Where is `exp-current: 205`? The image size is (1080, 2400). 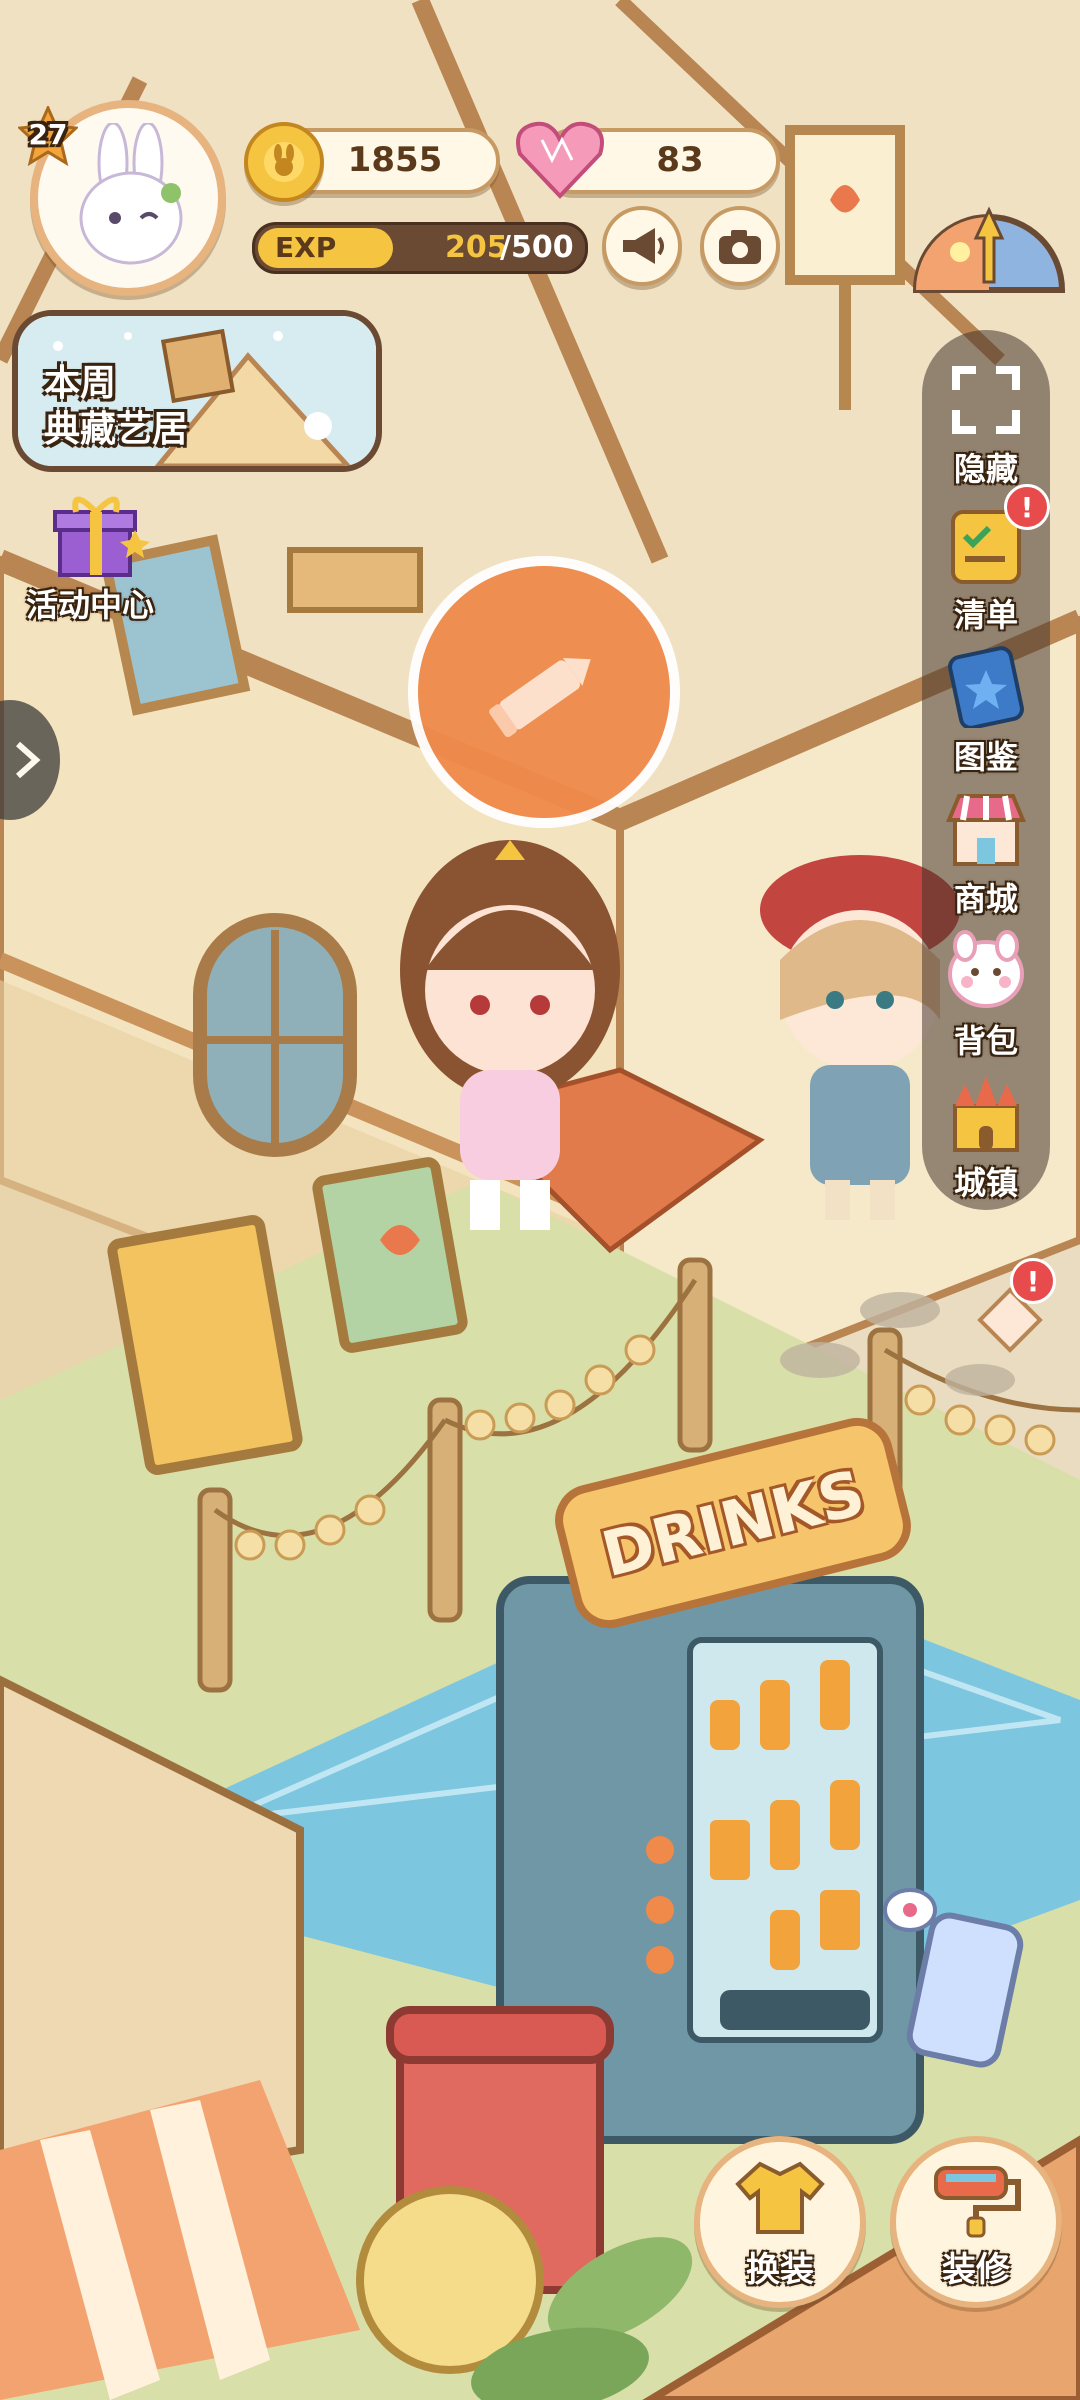 exp-current: 205 is located at coordinates (476, 247).